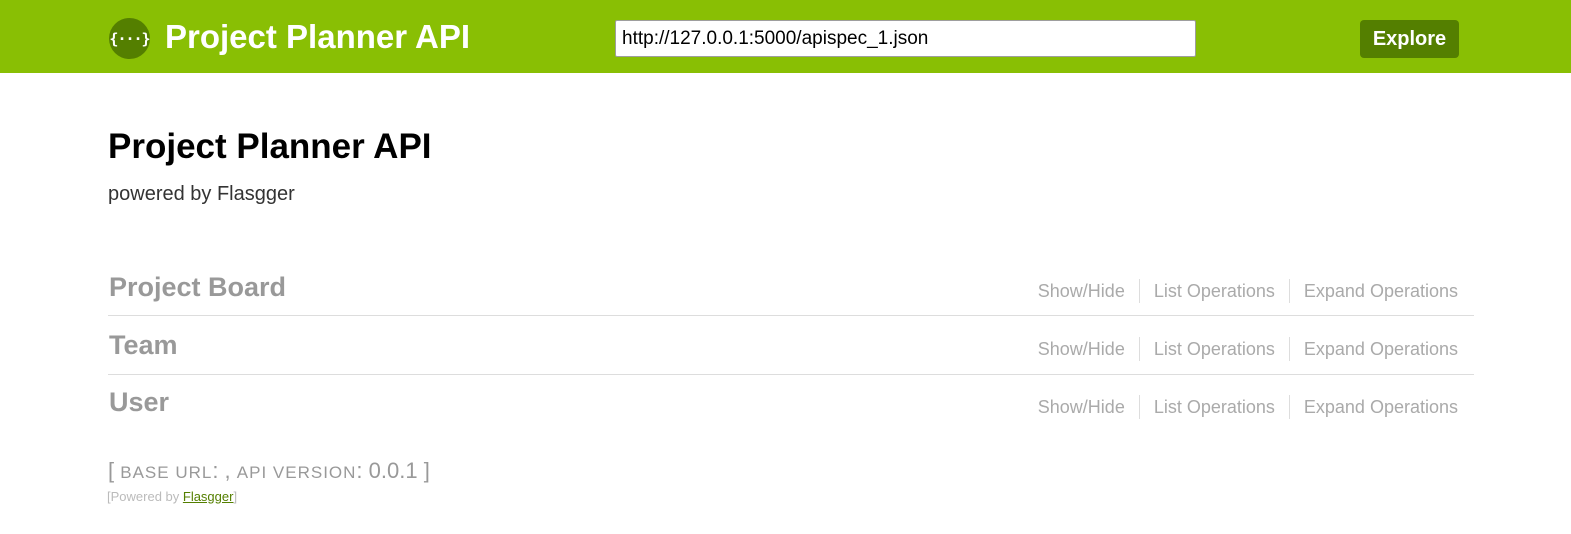  Describe the element at coordinates (139, 402) in the screenshot. I see `resource-name: User` at that location.